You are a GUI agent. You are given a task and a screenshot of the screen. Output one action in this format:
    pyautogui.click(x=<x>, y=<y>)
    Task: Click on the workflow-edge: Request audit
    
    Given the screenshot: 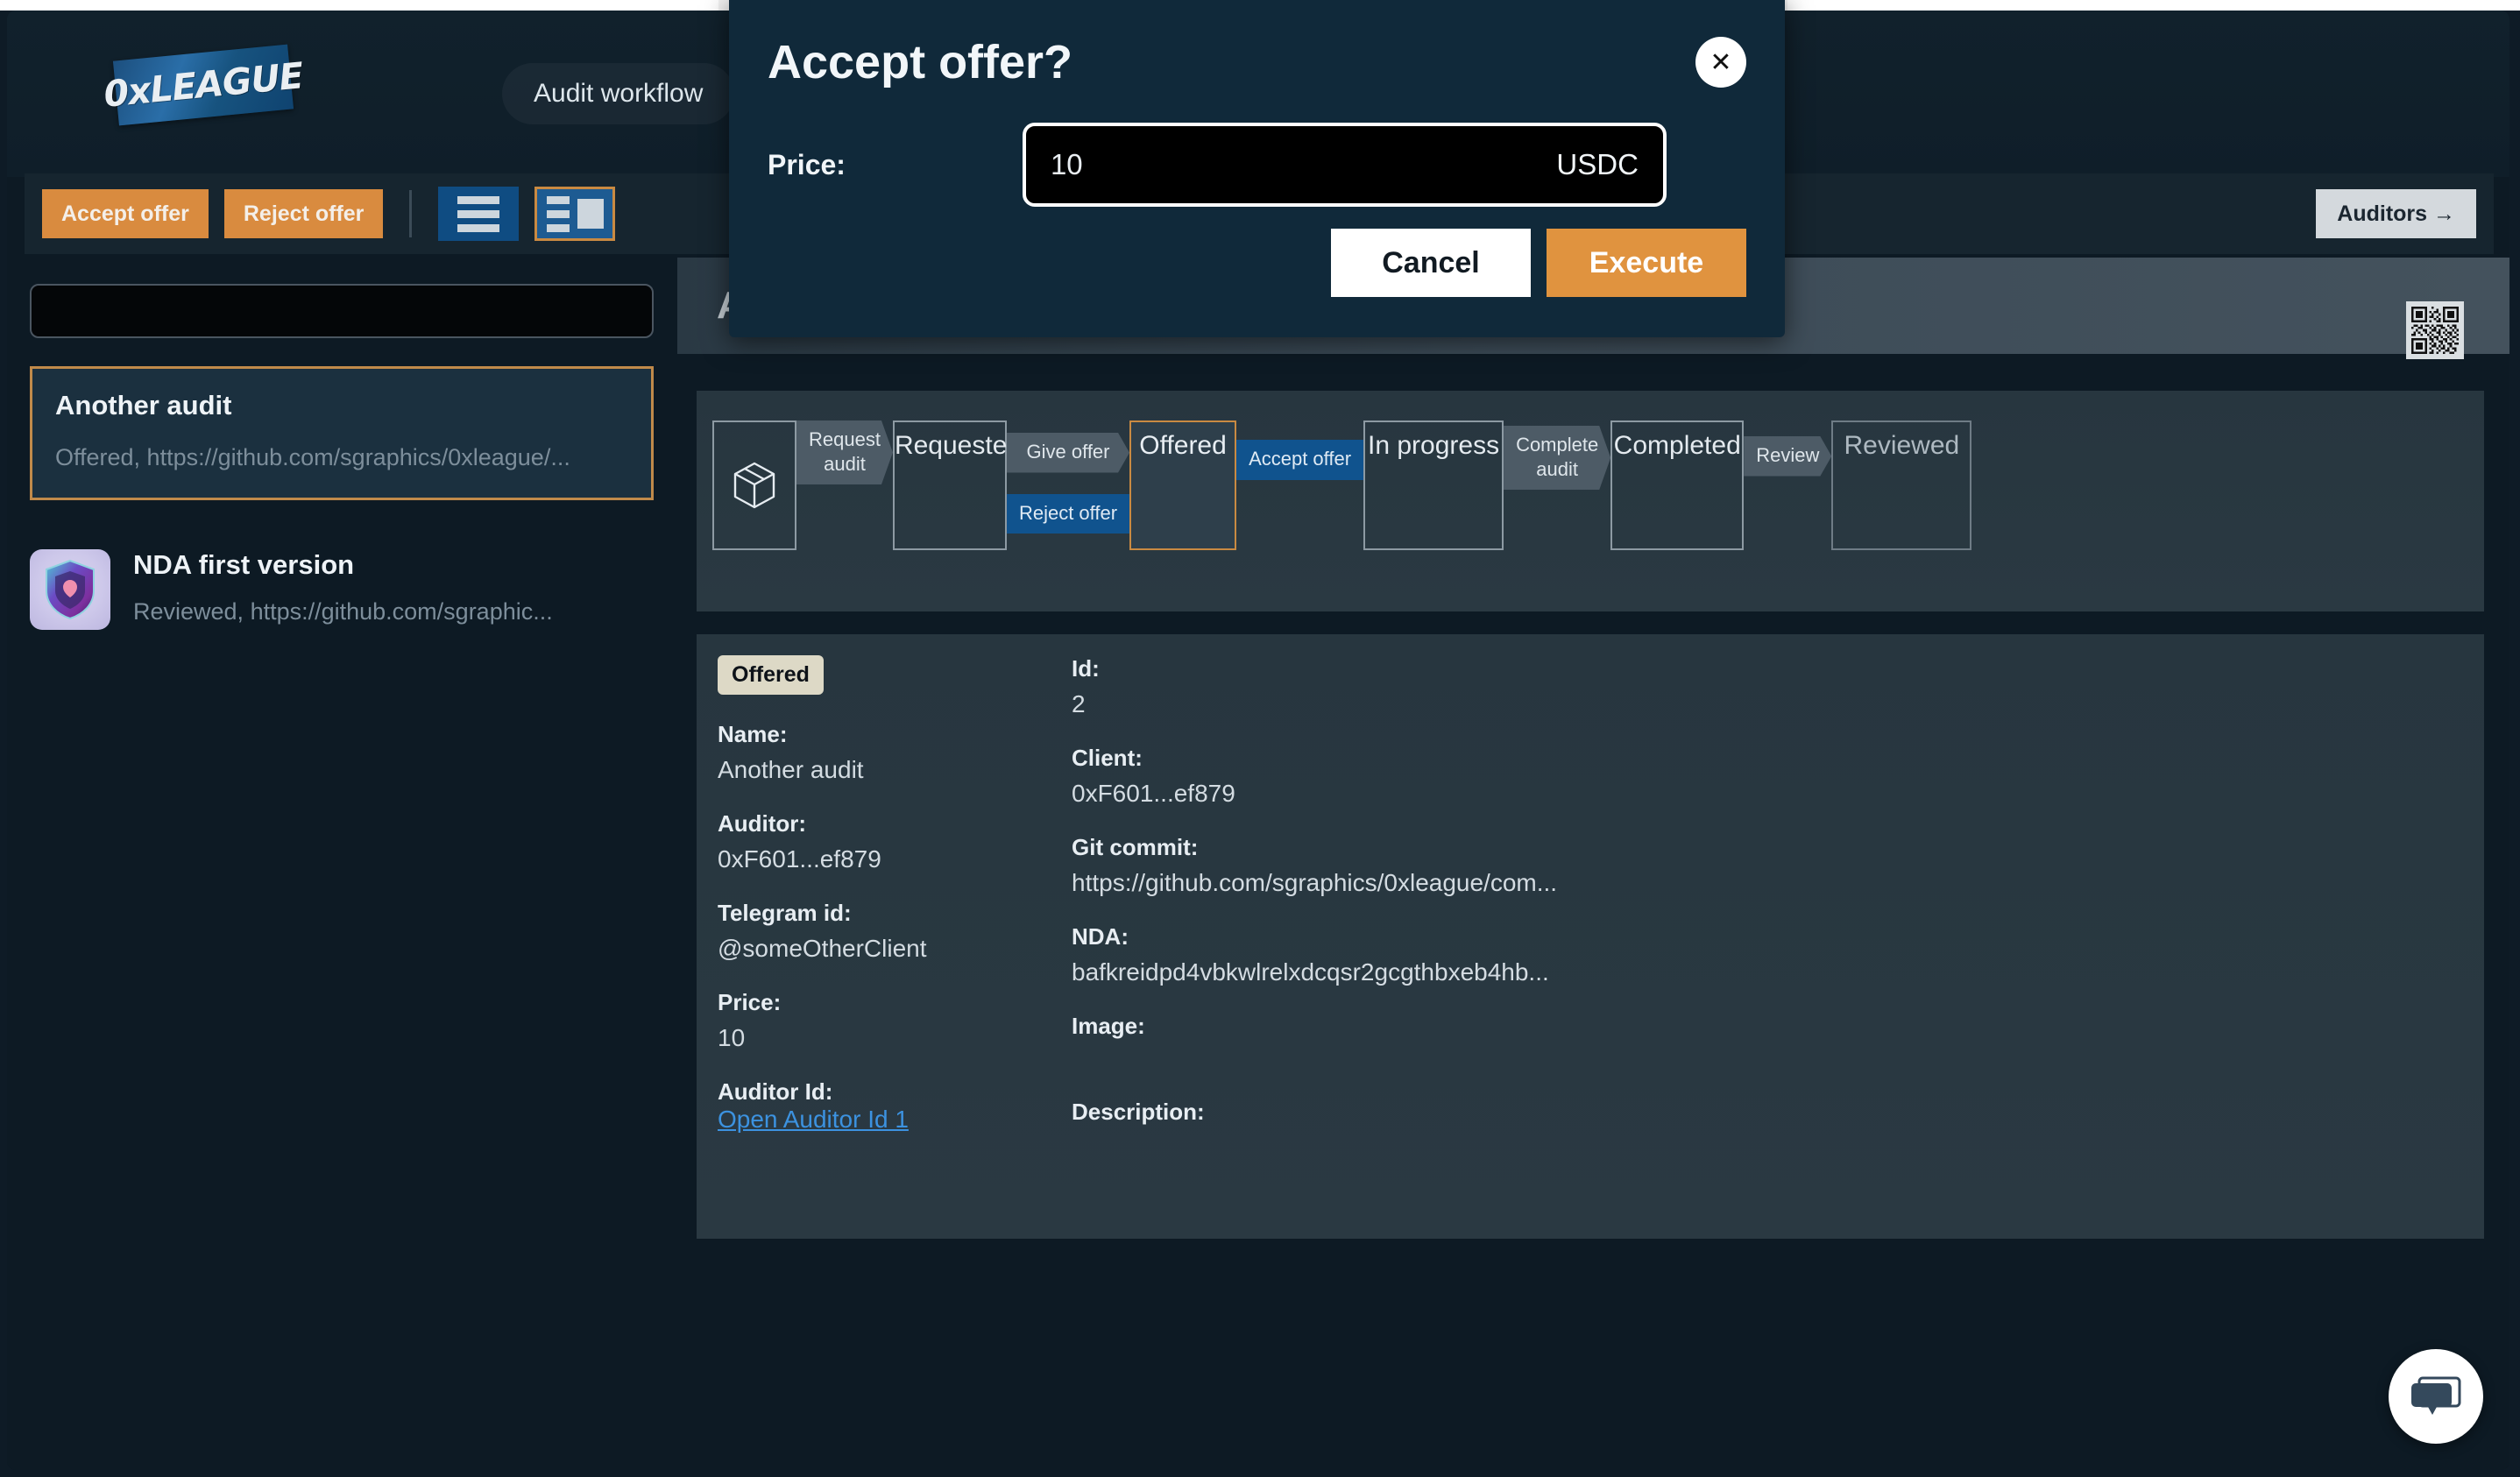 What is the action you would take?
    pyautogui.click(x=844, y=485)
    